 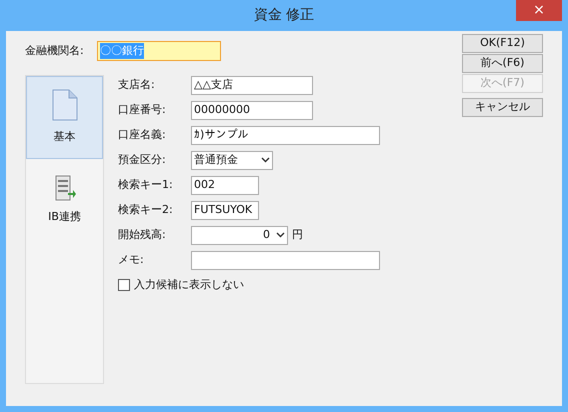 I want to click on field-label: 検索キー1:, so click(x=146, y=184).